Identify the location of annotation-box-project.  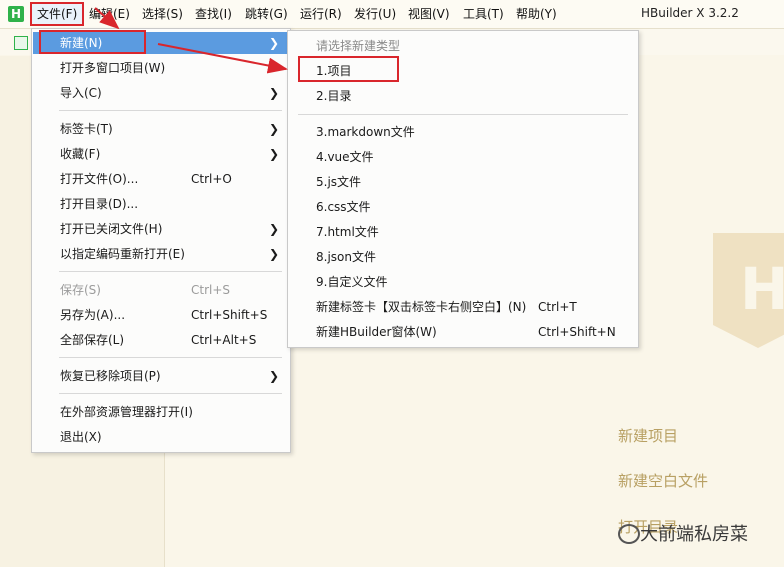
(348, 69).